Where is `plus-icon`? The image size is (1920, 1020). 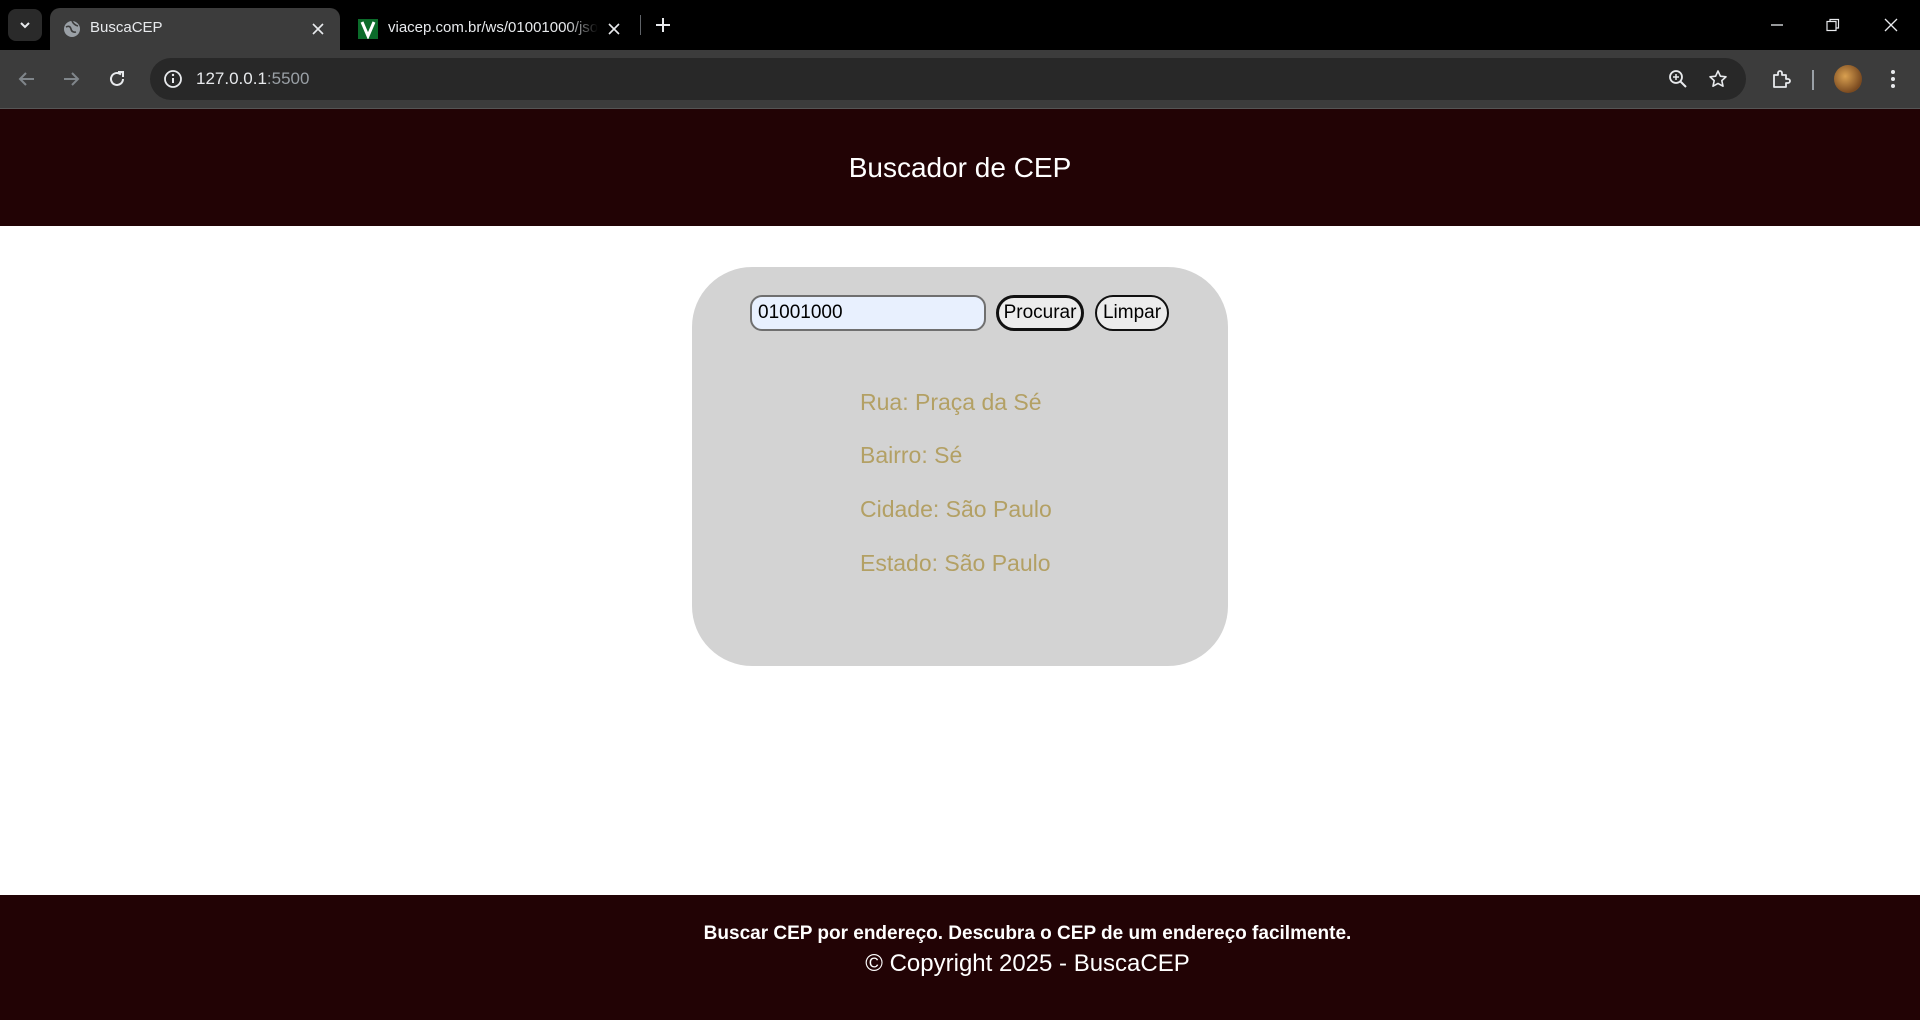
plus-icon is located at coordinates (663, 25).